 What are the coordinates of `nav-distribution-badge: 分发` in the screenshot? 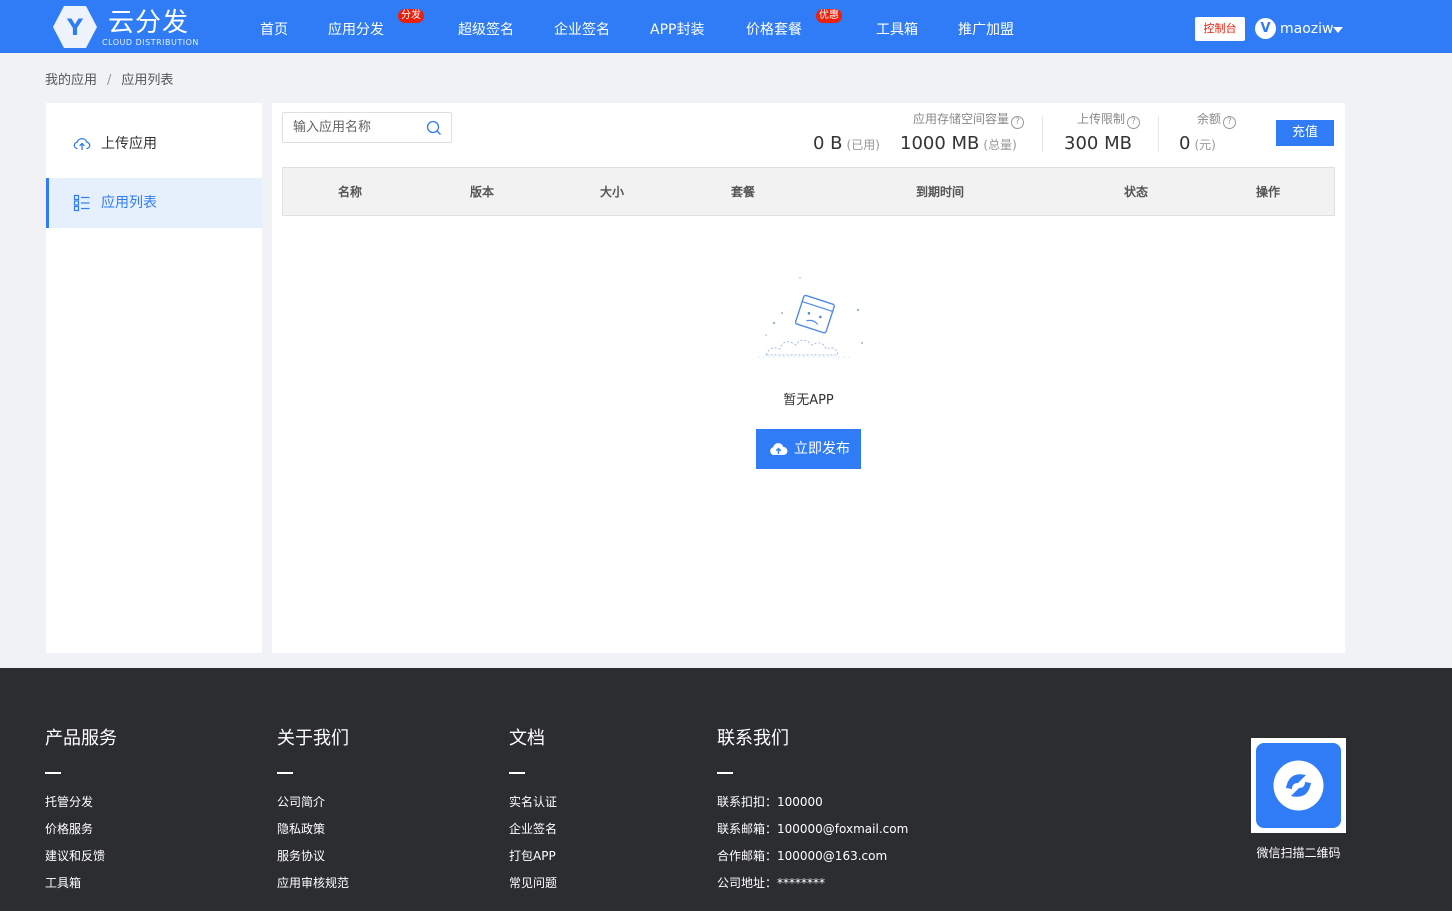 It's located at (411, 16).